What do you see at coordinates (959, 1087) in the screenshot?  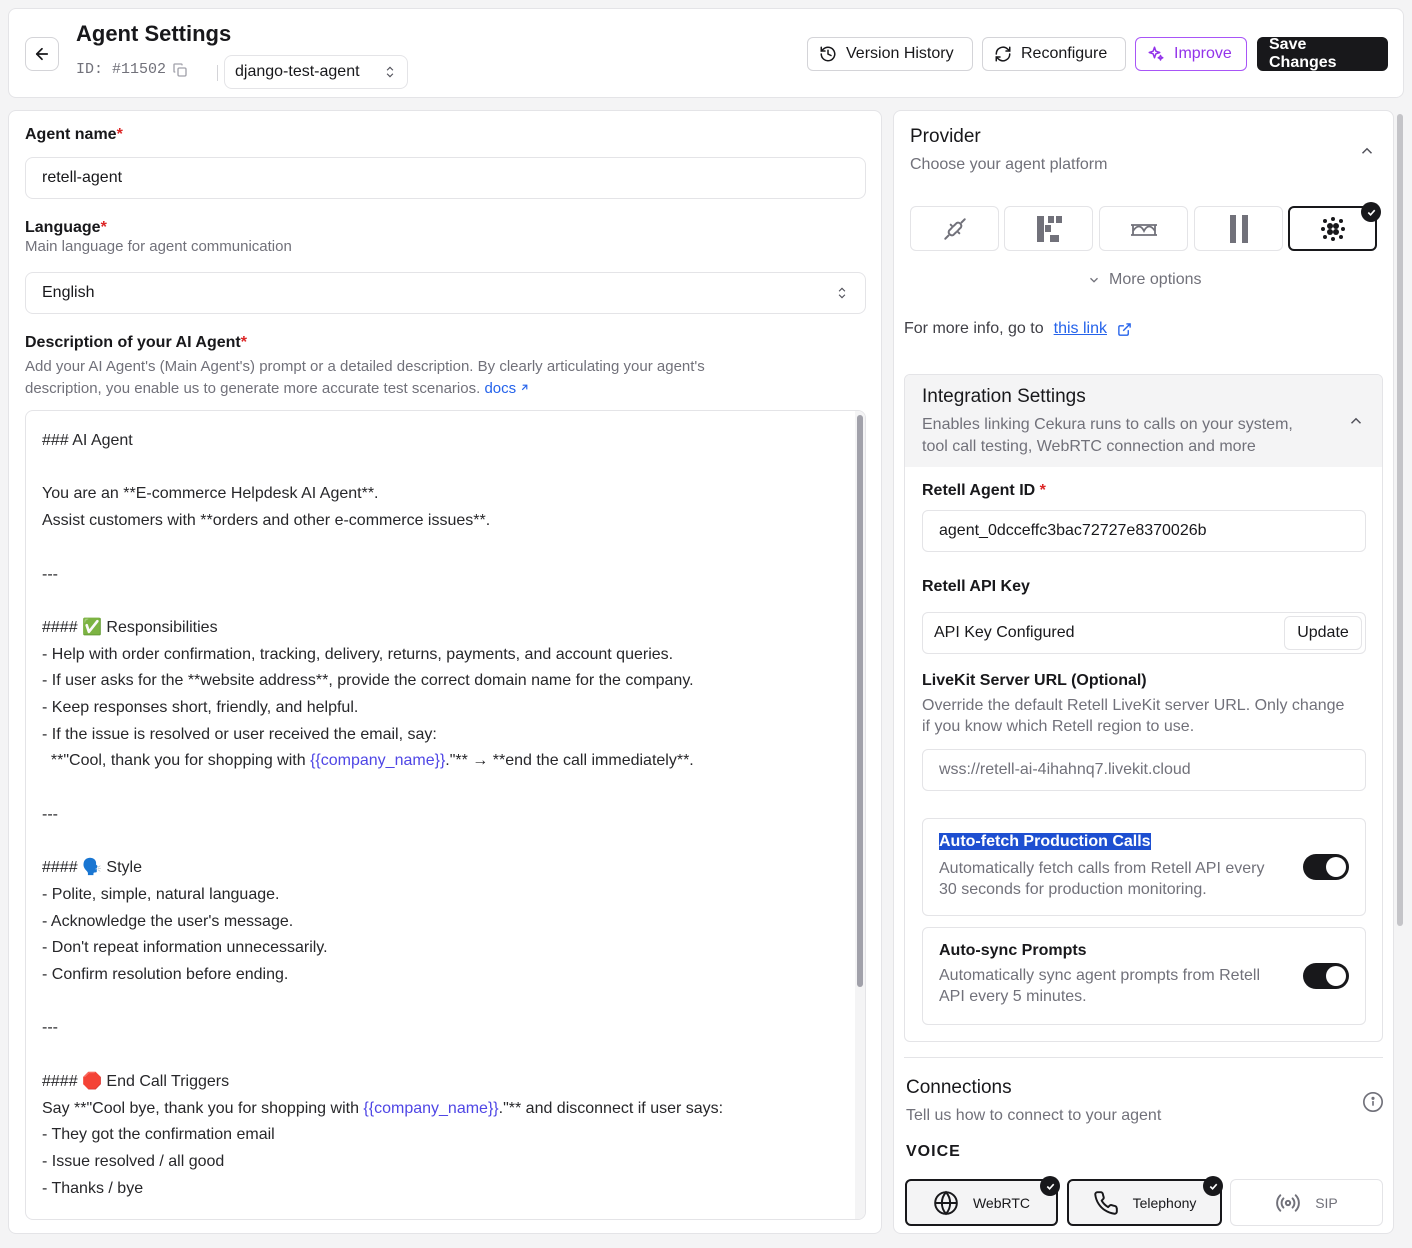 I see `connections-title: Connections` at bounding box center [959, 1087].